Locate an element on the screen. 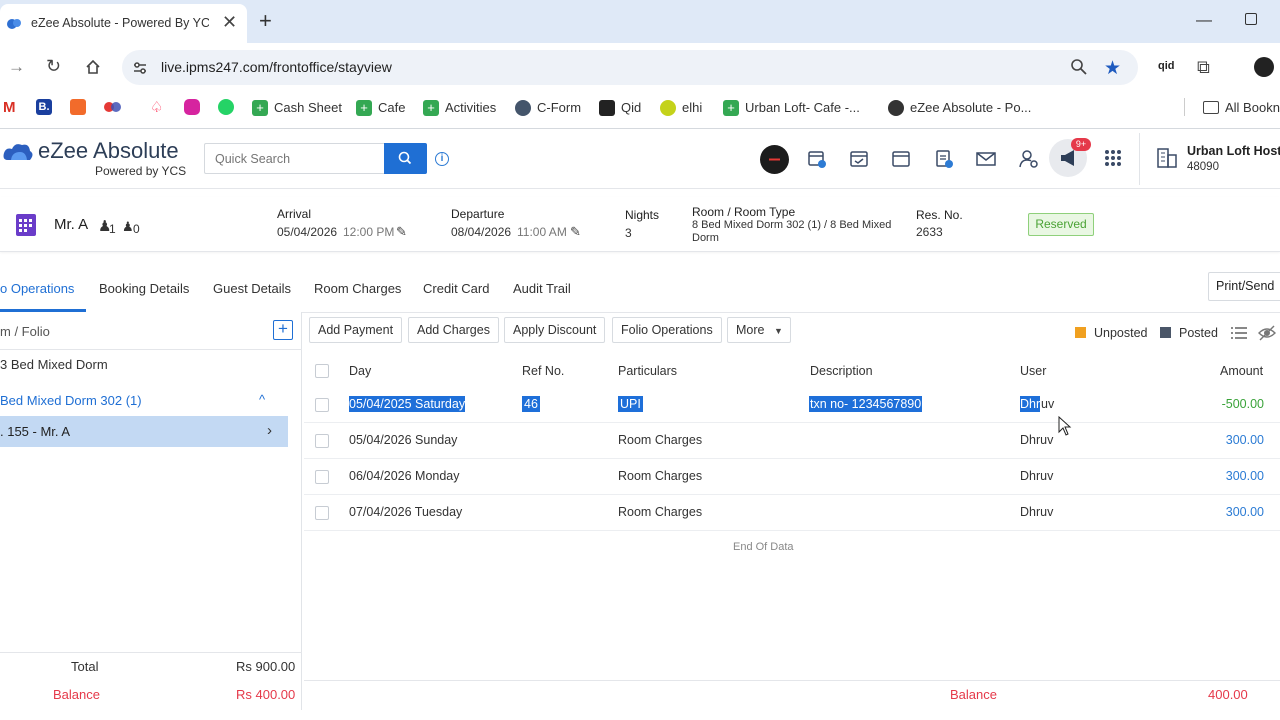  site-settings-icon is located at coordinates (140, 68).